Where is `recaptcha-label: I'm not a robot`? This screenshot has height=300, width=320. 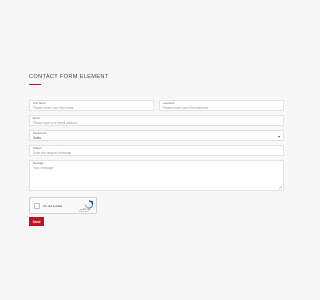 recaptcha-label: I'm not a robot is located at coordinates (53, 205).